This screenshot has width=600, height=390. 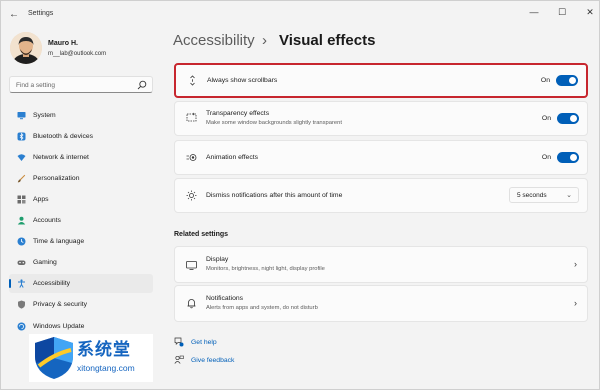 I want to click on notification-timeout-dropdown: 5 seconds ⌄, so click(x=544, y=195).